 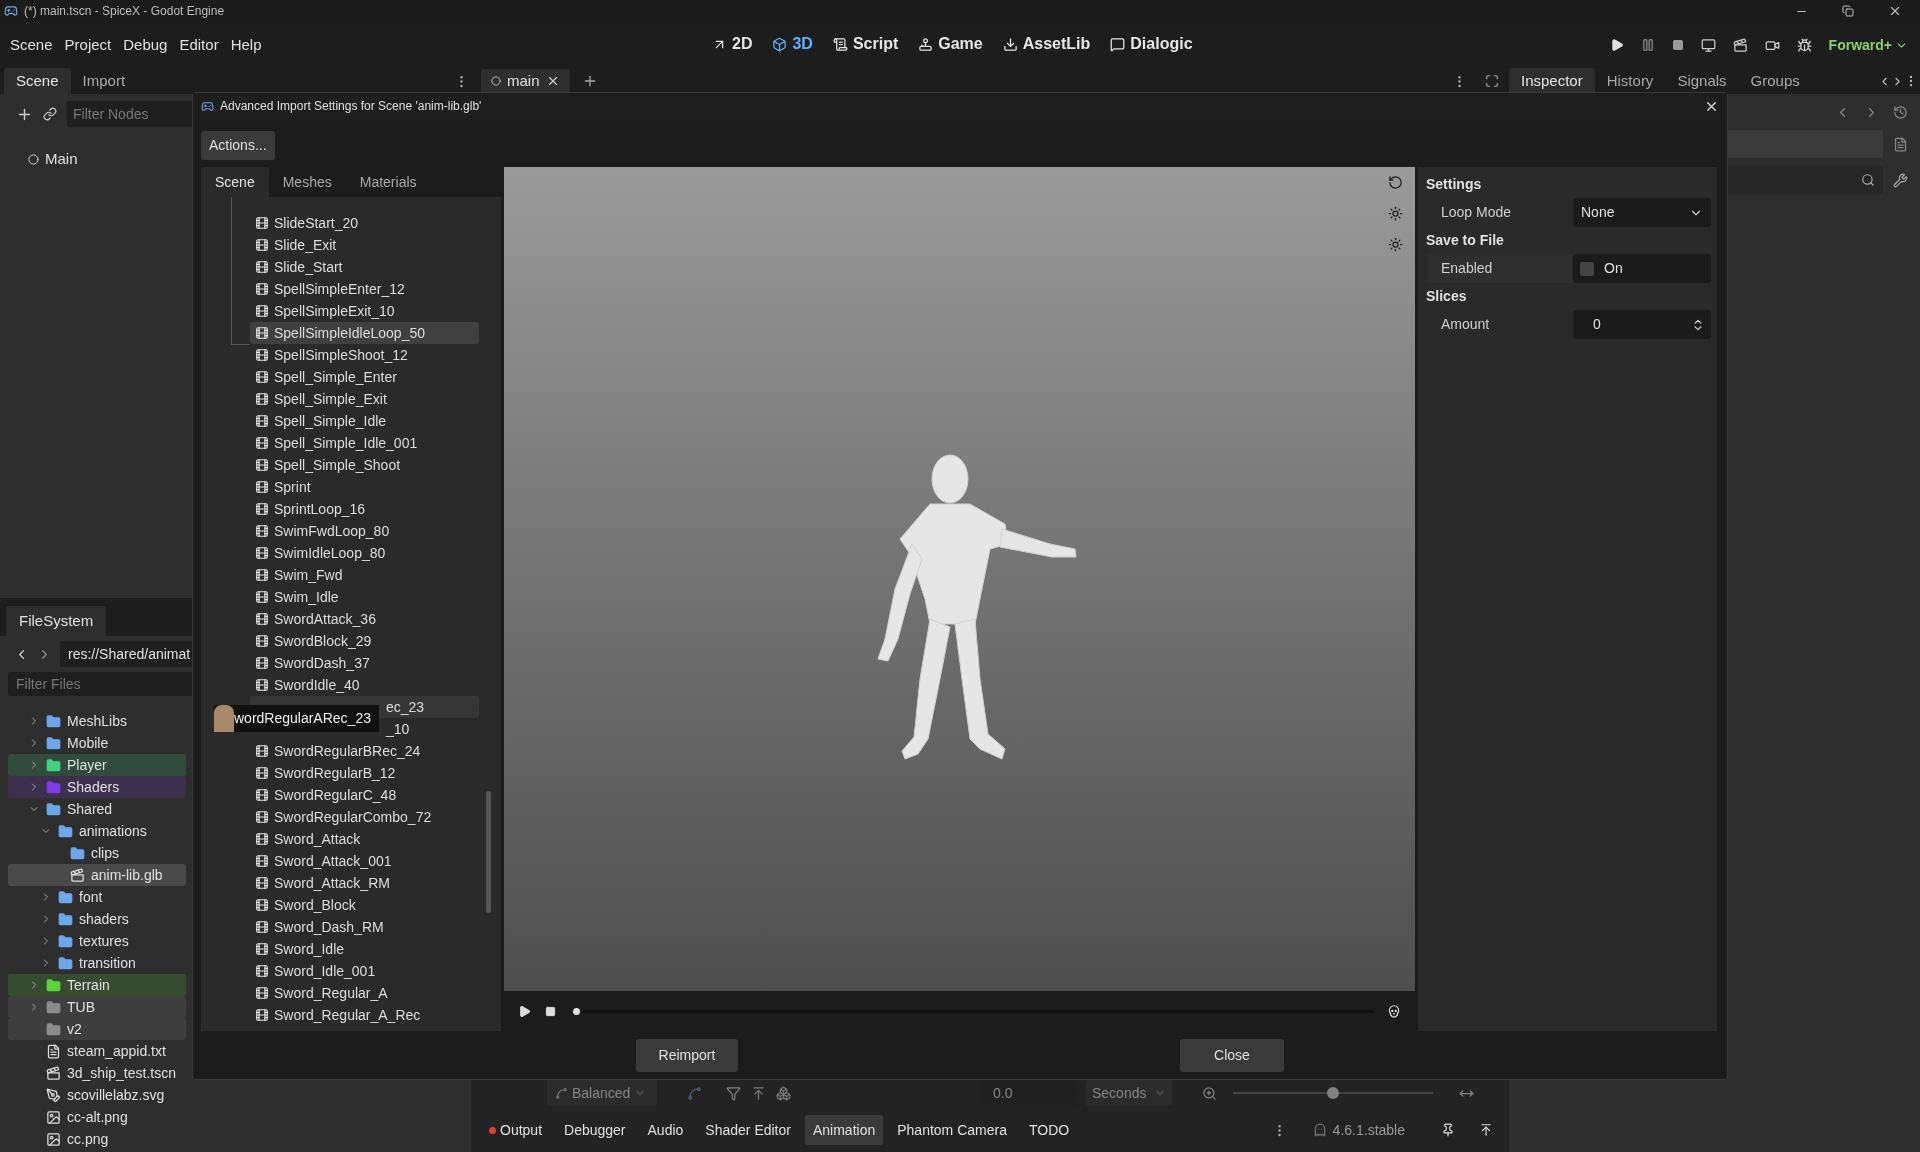 I want to click on animation-tree-item: Sword_Block, so click(x=364, y=905).